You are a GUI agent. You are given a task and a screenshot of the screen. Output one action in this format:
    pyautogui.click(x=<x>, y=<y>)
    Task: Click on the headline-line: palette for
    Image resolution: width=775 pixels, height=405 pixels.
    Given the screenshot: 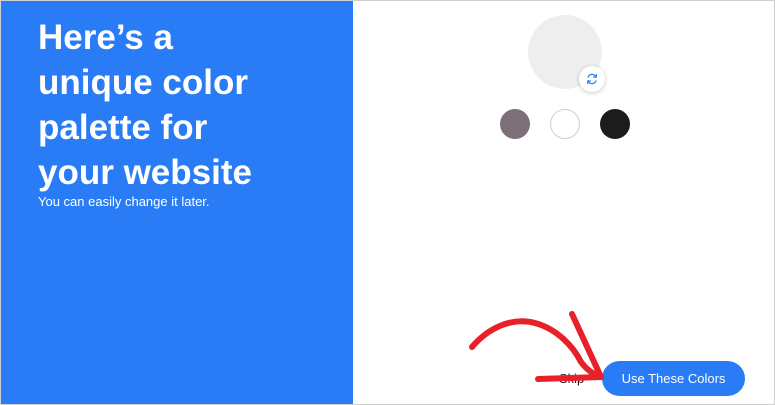 What is the action you would take?
    pyautogui.click(x=123, y=127)
    